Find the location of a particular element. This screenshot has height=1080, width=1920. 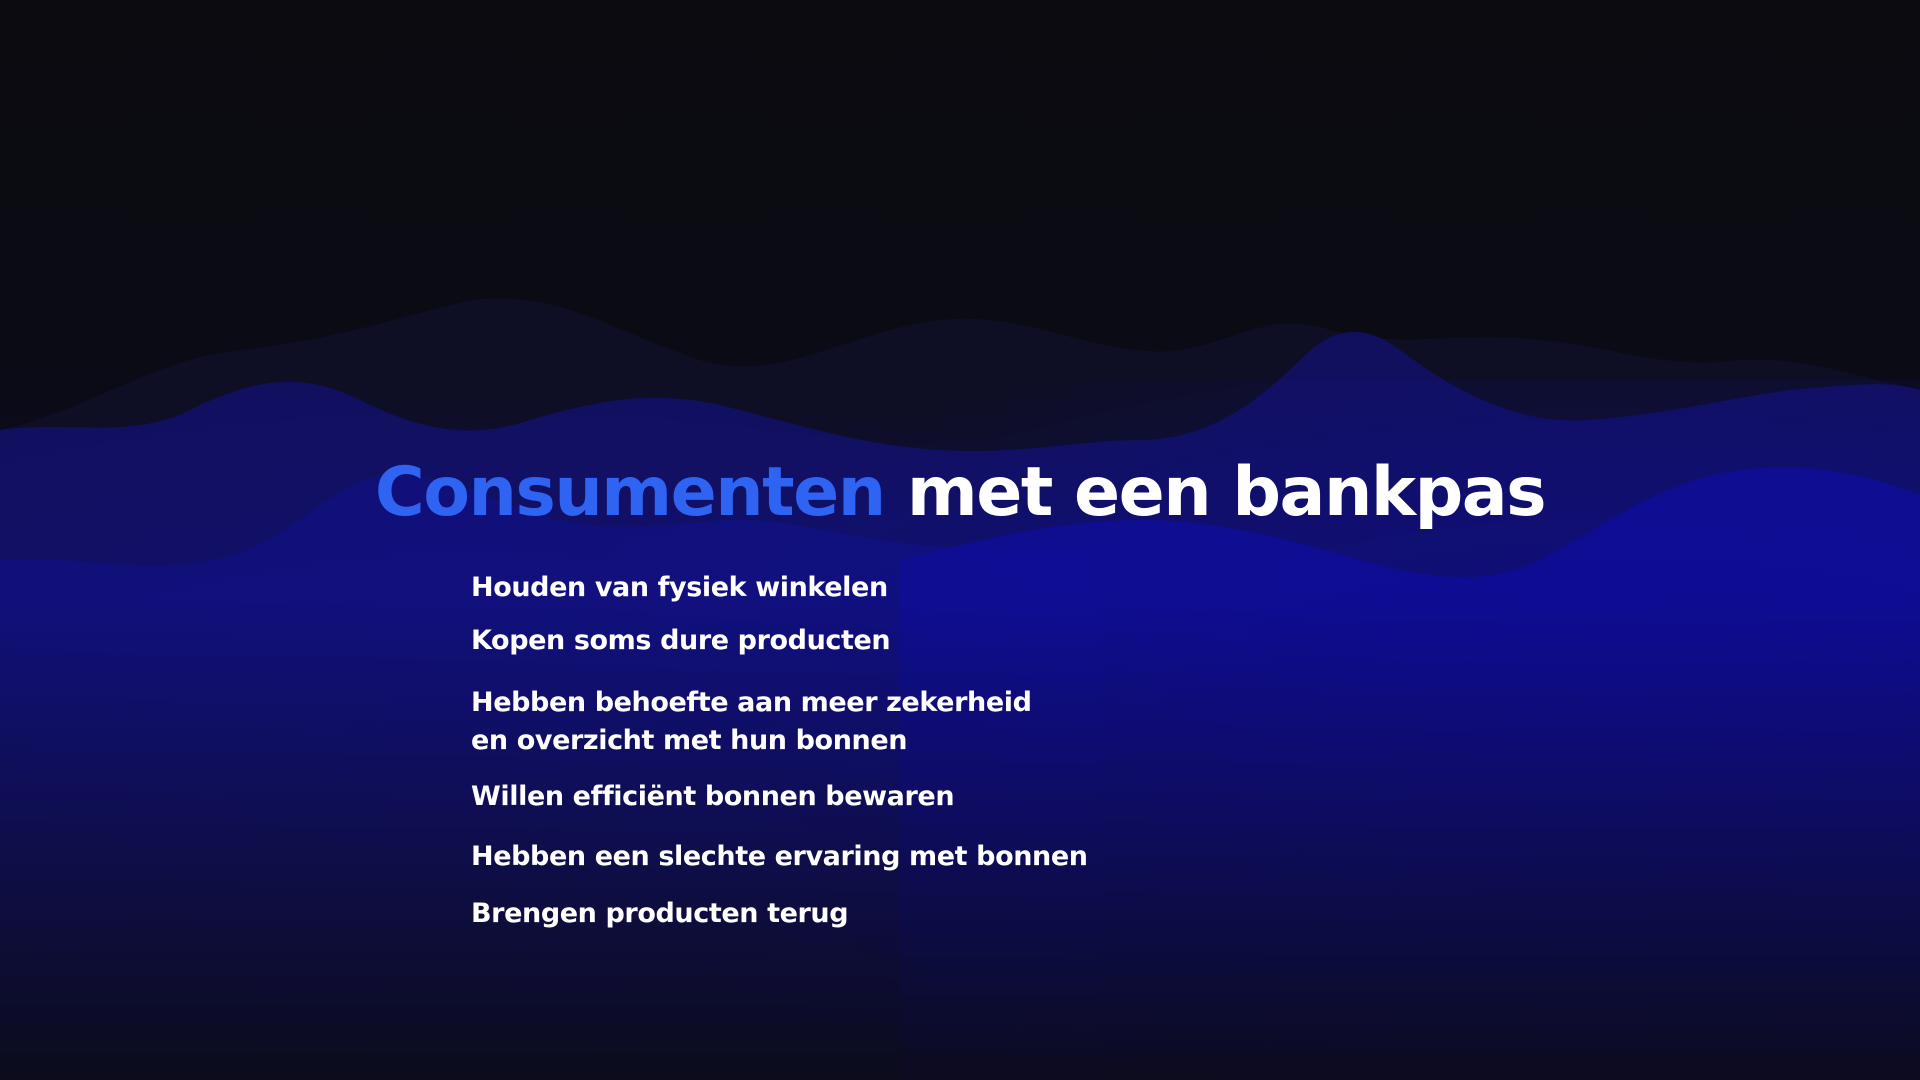

title-accent: Consumenten is located at coordinates (630, 492).